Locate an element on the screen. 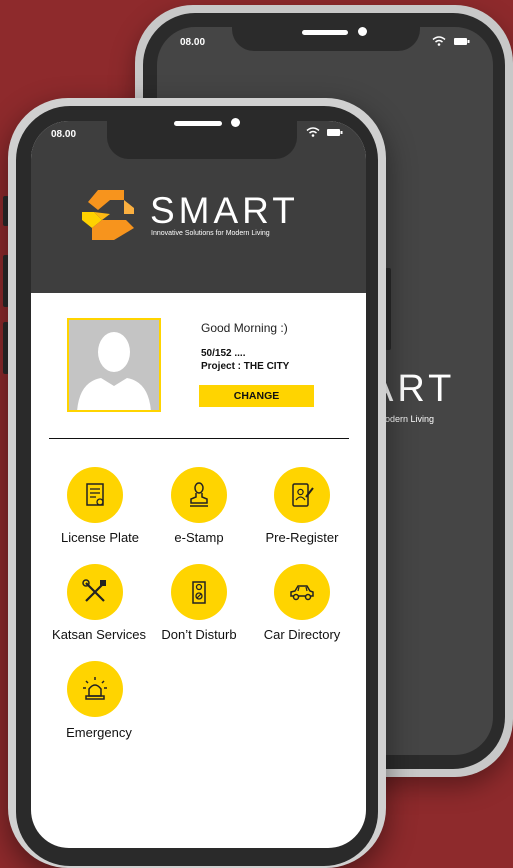  menu-label-car-directory: Car Directory is located at coordinates (302, 634).